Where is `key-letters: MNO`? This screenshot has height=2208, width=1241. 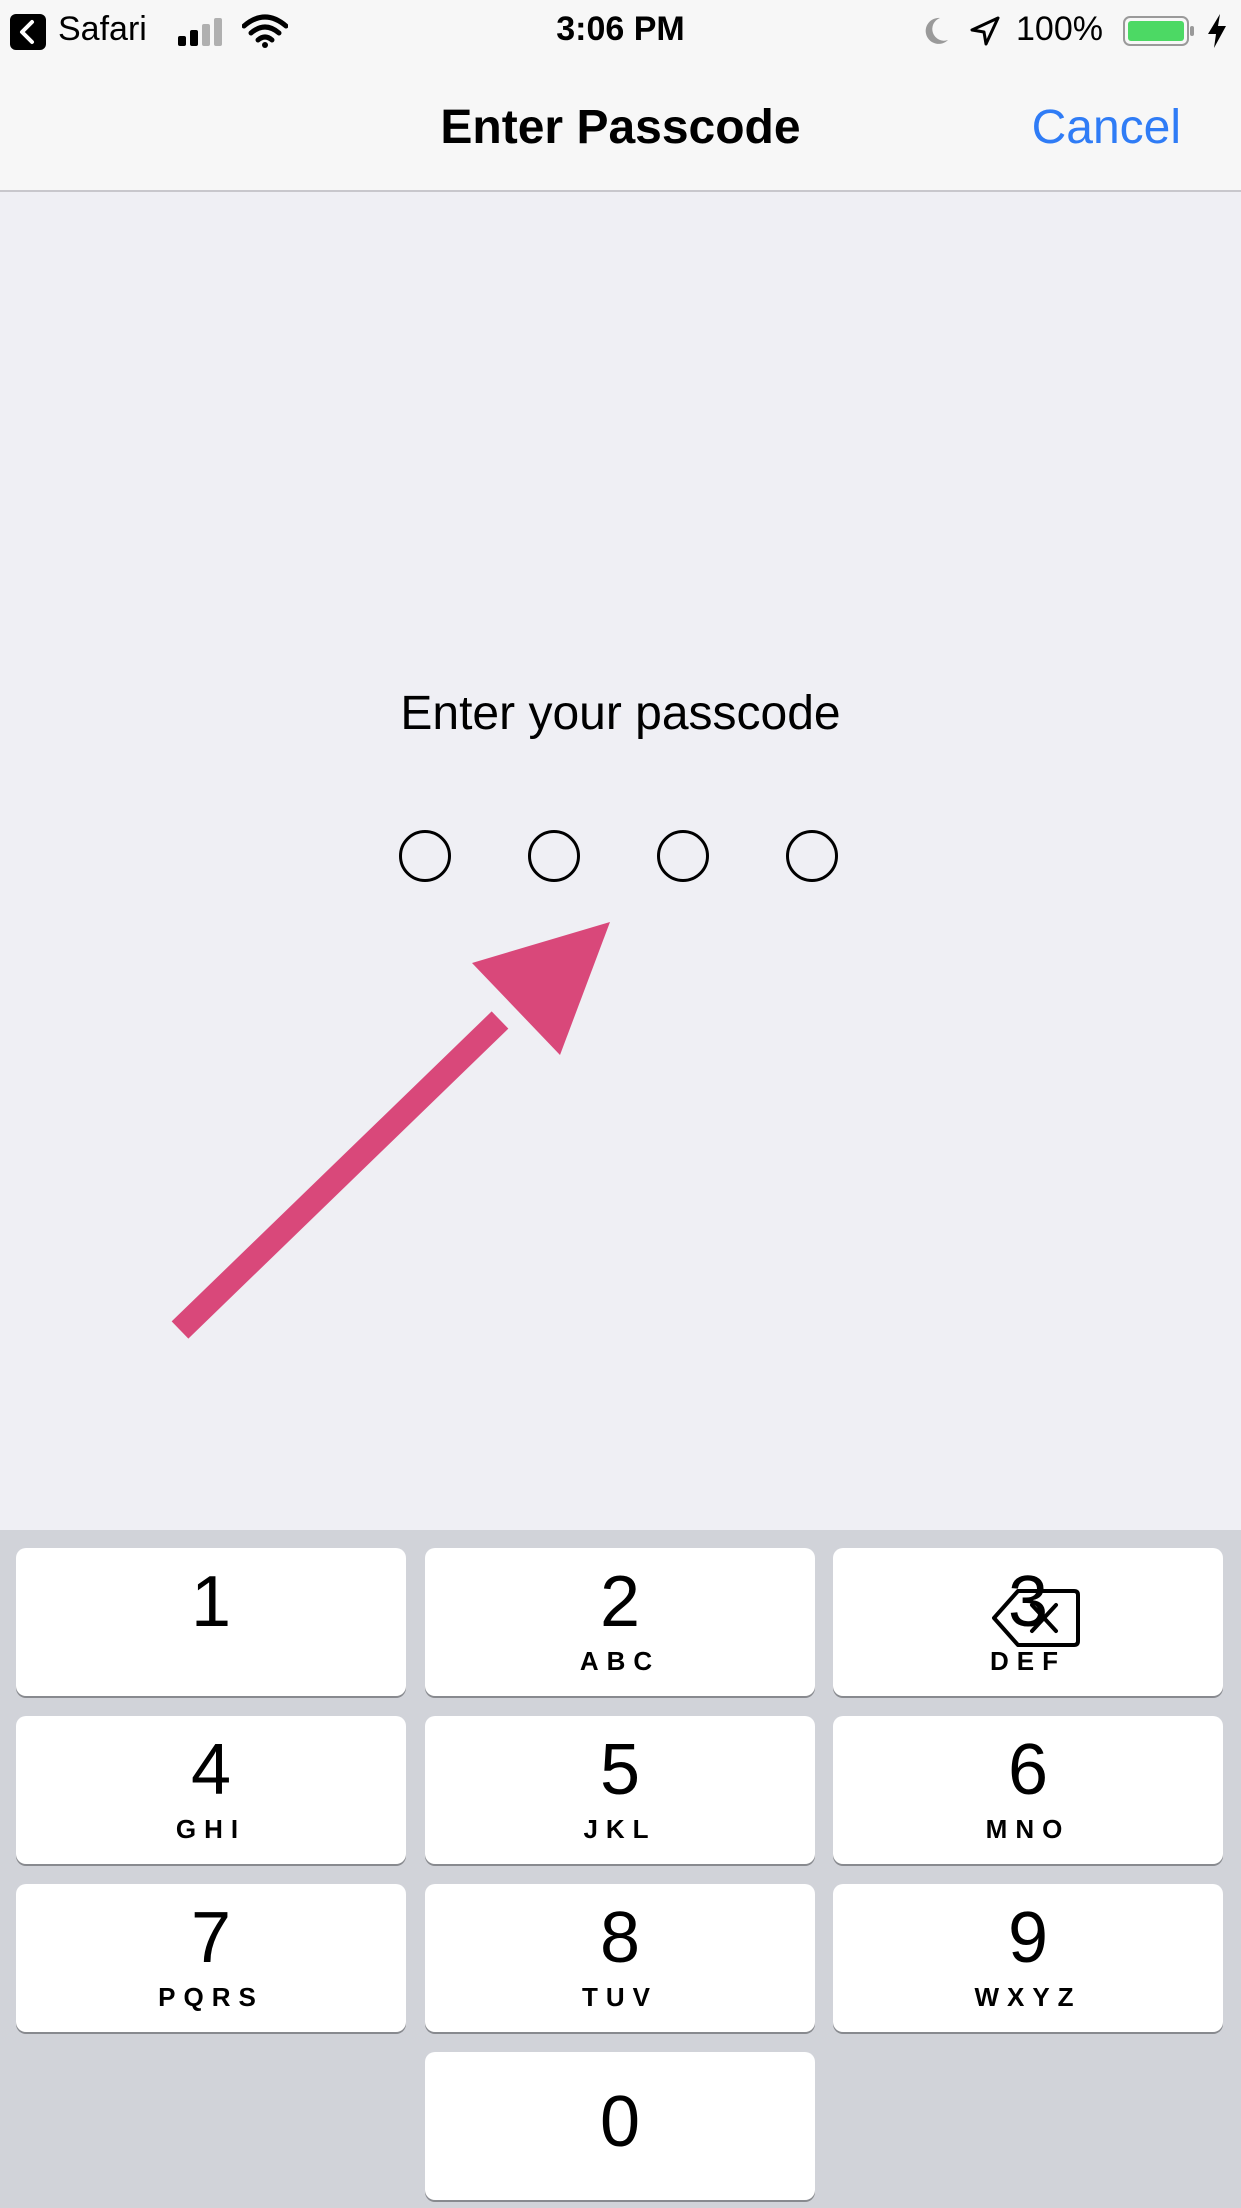
key-letters: MNO is located at coordinates (1028, 1829).